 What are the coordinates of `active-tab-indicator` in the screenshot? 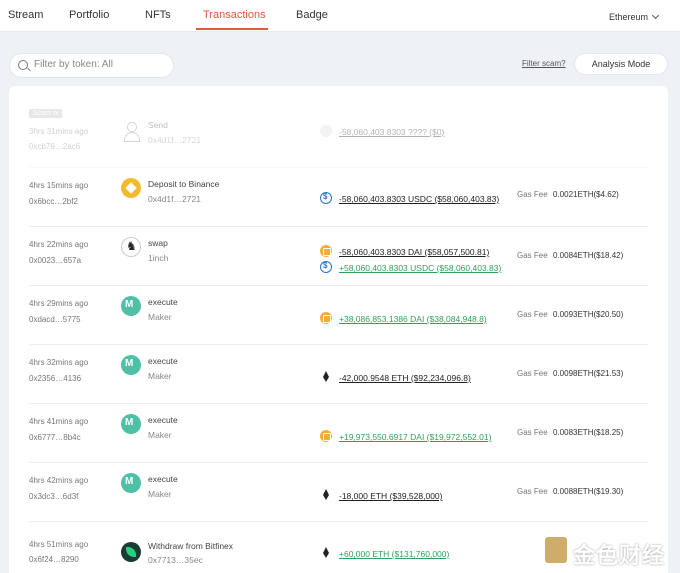 It's located at (232, 29).